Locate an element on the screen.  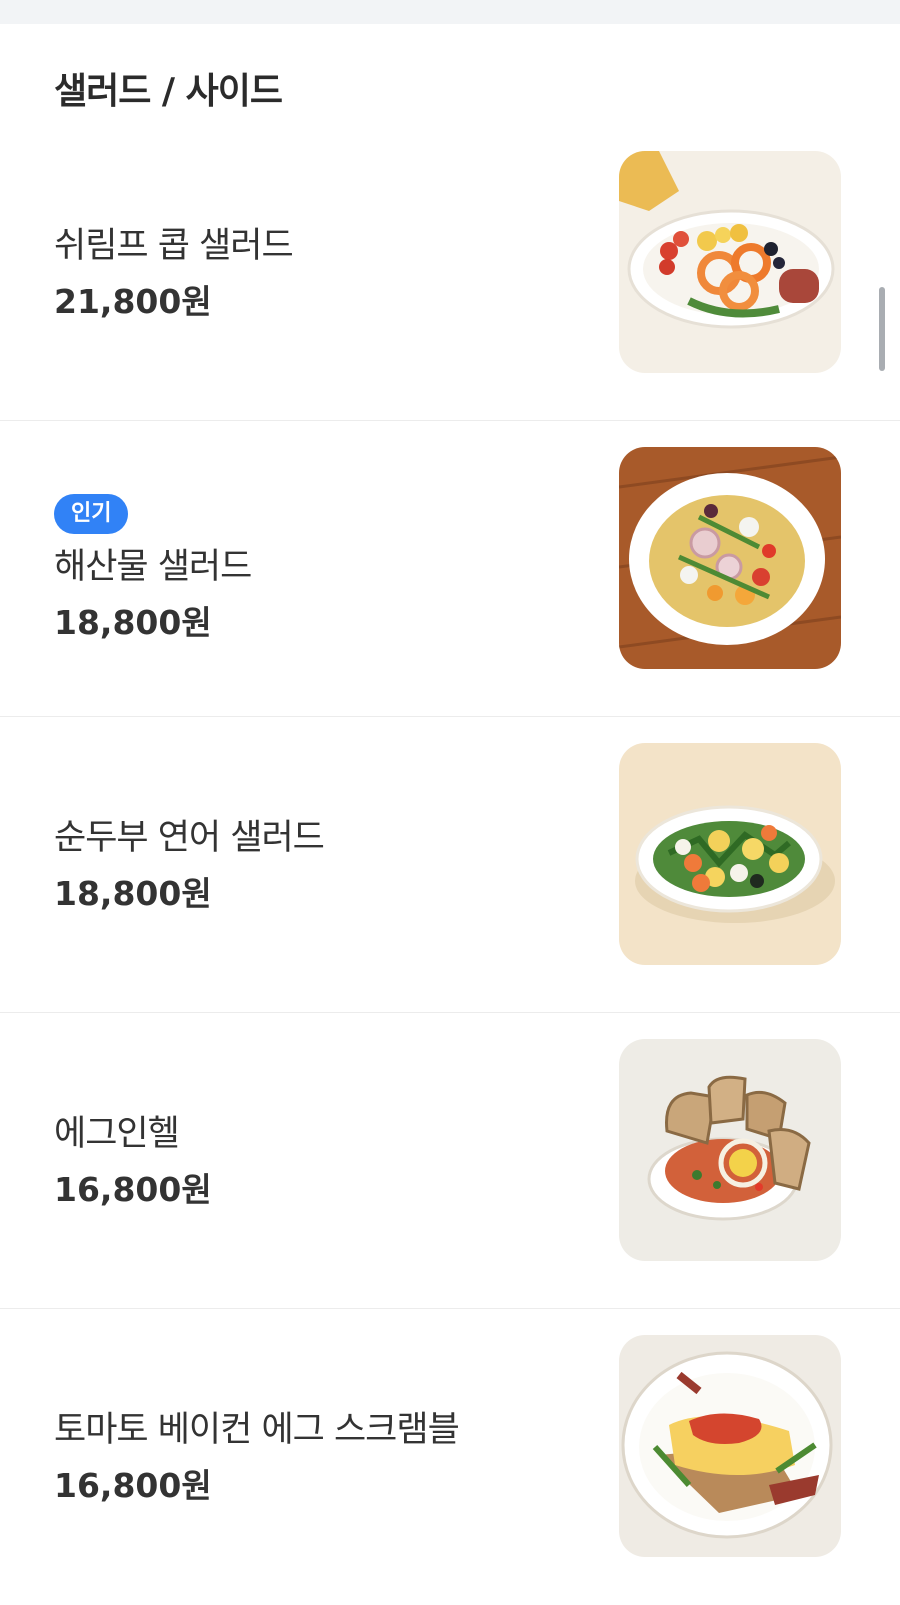
menu-item-name: 해산물 샐러드 is located at coordinates (153, 567).